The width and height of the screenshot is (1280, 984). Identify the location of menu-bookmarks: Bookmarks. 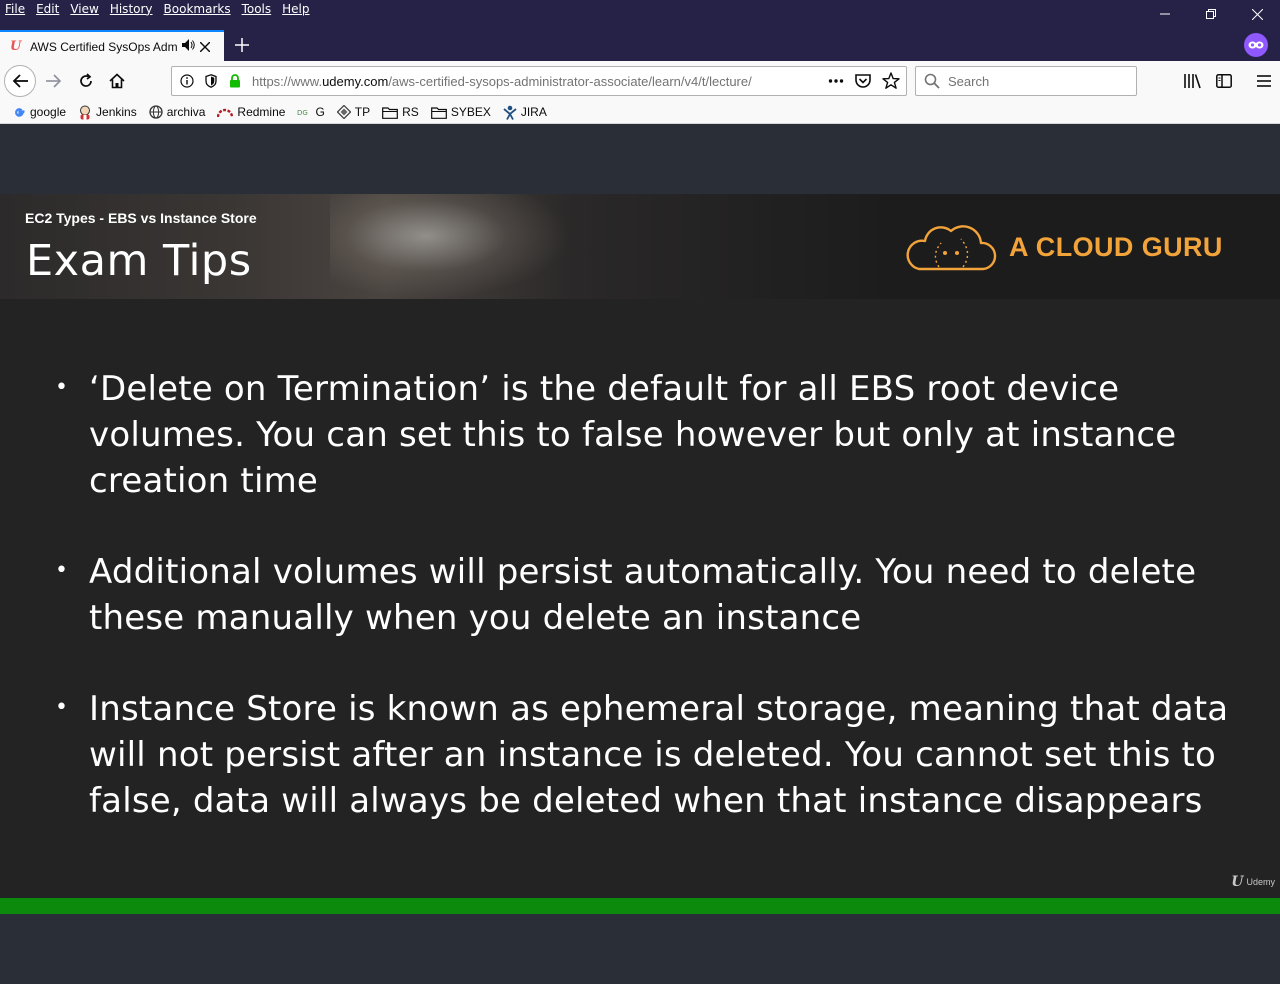
(197, 9).